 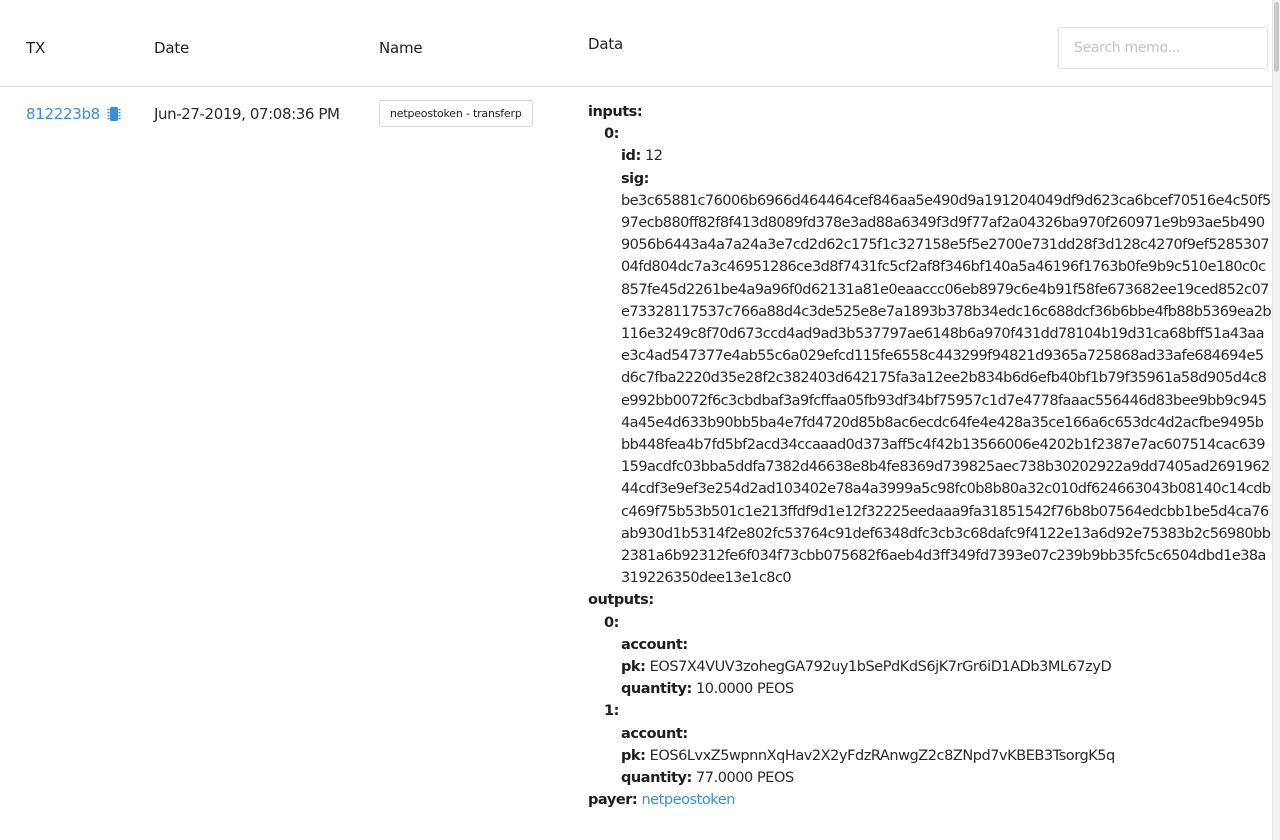 What do you see at coordinates (745, 689) in the screenshot?
I see `quantity-value: 10.0000 PEOS` at bounding box center [745, 689].